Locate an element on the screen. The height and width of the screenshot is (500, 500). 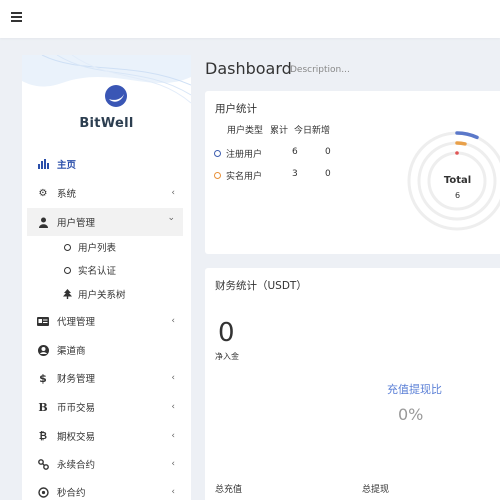
table-header: 累计 is located at coordinates (279, 131).